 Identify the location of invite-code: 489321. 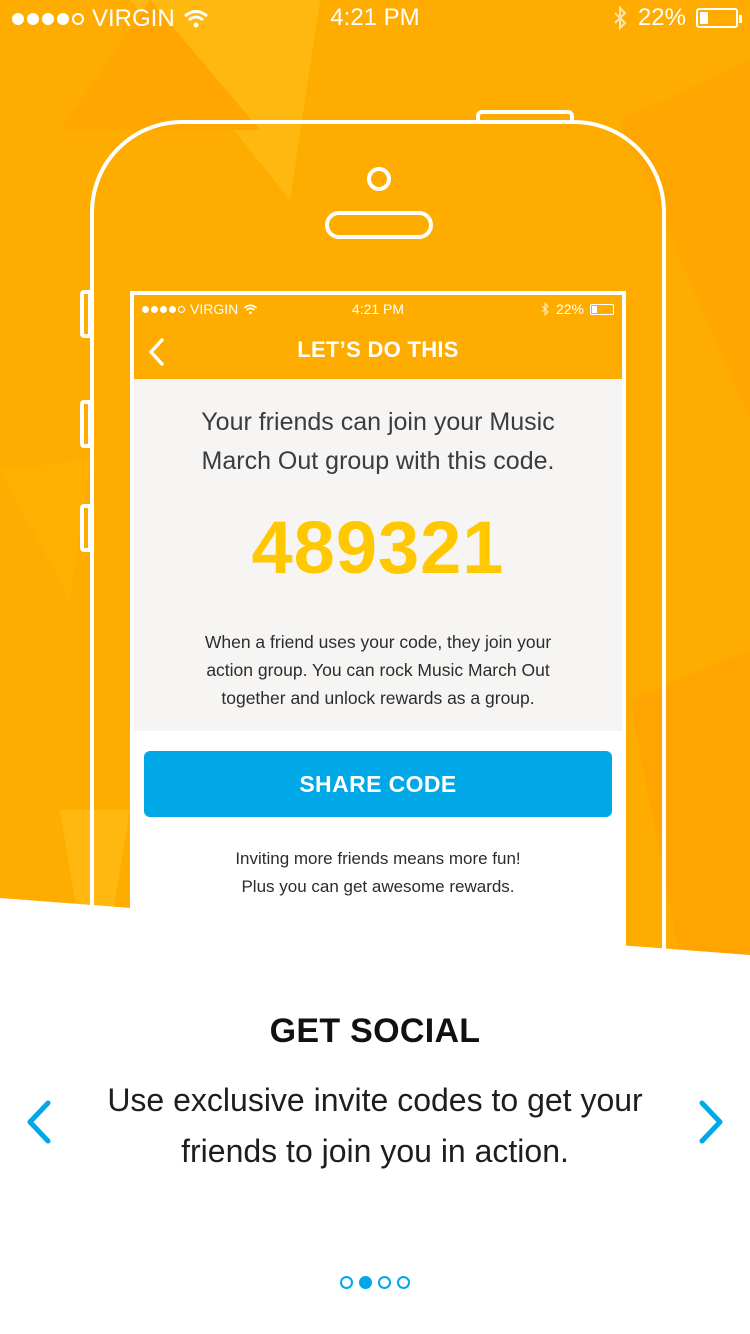
(378, 547).